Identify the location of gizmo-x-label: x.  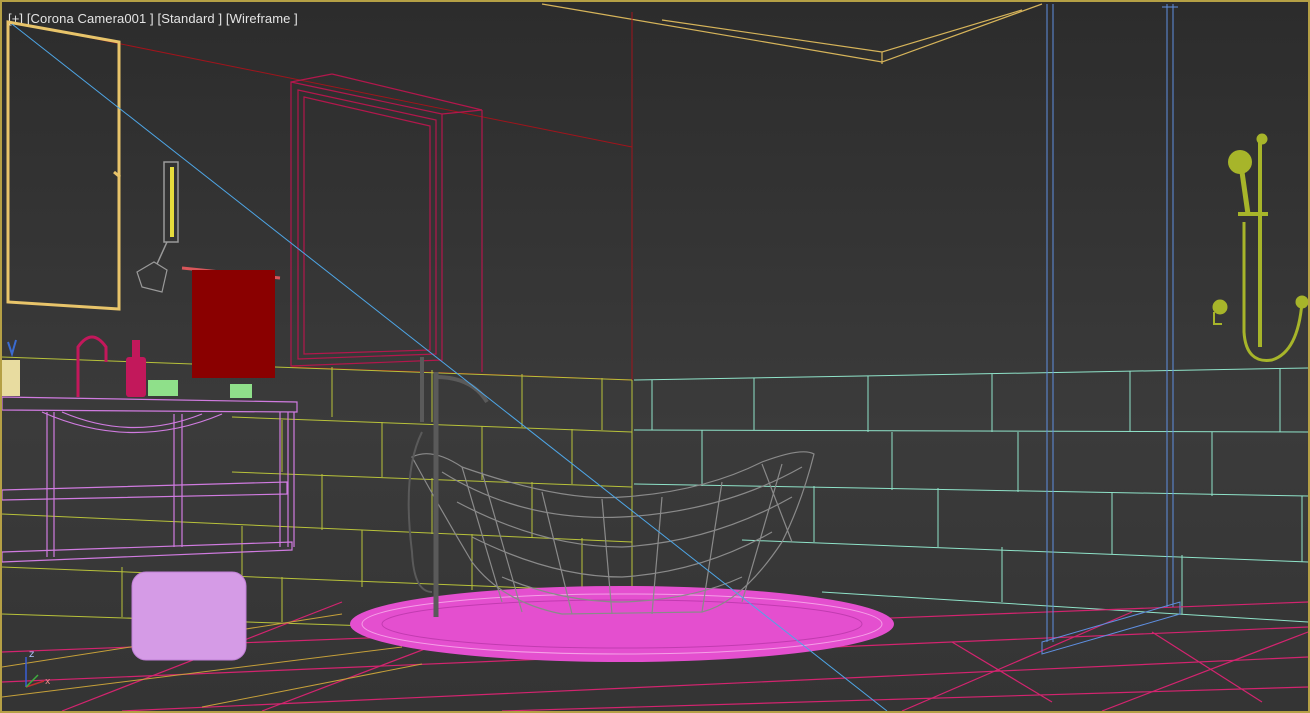
(48, 682).